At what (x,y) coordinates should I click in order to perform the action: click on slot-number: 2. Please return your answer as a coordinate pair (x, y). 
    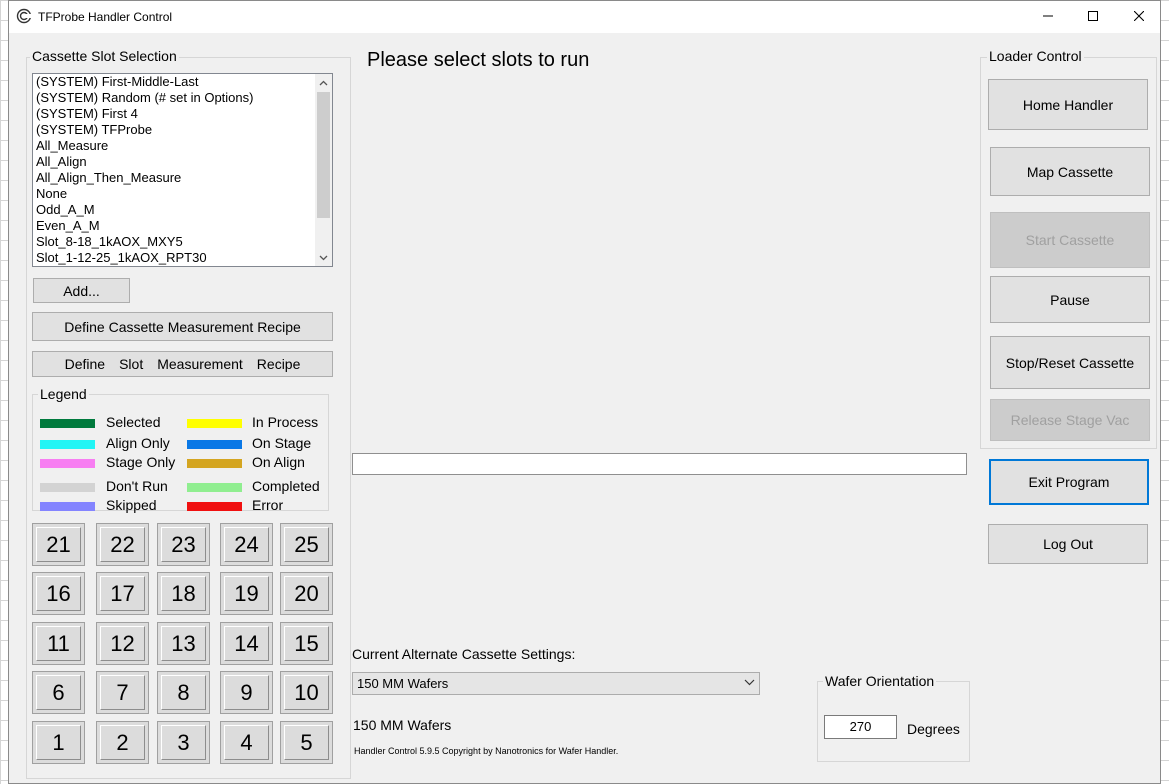
    Looking at the image, I should click on (122, 742).